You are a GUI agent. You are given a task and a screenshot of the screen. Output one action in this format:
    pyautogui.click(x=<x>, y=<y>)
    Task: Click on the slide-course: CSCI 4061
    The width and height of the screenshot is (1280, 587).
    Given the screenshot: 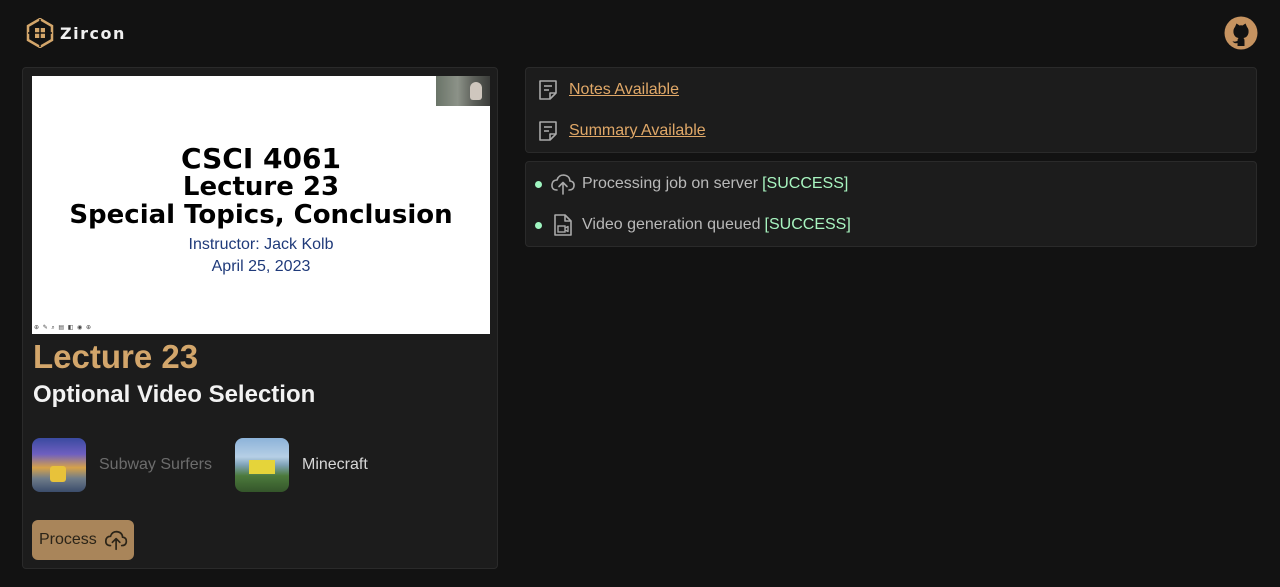 What is the action you would take?
    pyautogui.click(x=261, y=158)
    